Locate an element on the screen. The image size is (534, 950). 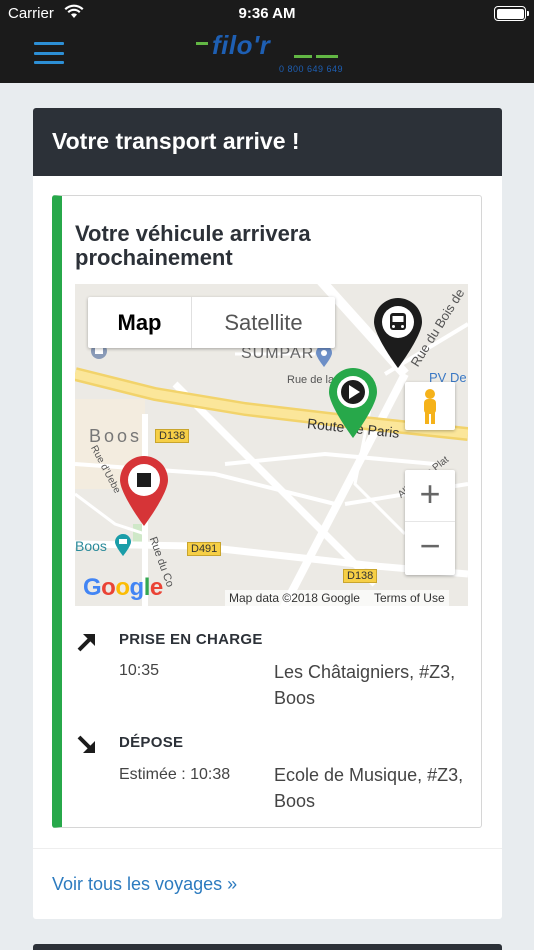
bus-pin-icon is located at coordinates (398, 334).